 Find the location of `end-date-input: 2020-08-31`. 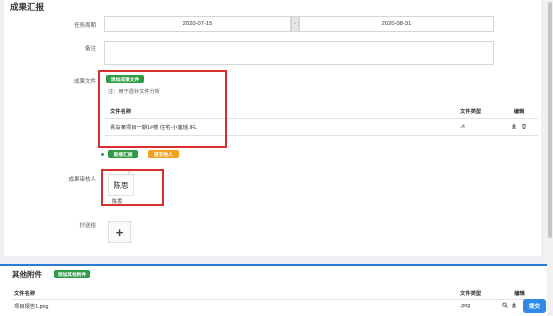

end-date-input: 2020-08-31 is located at coordinates (396, 24).